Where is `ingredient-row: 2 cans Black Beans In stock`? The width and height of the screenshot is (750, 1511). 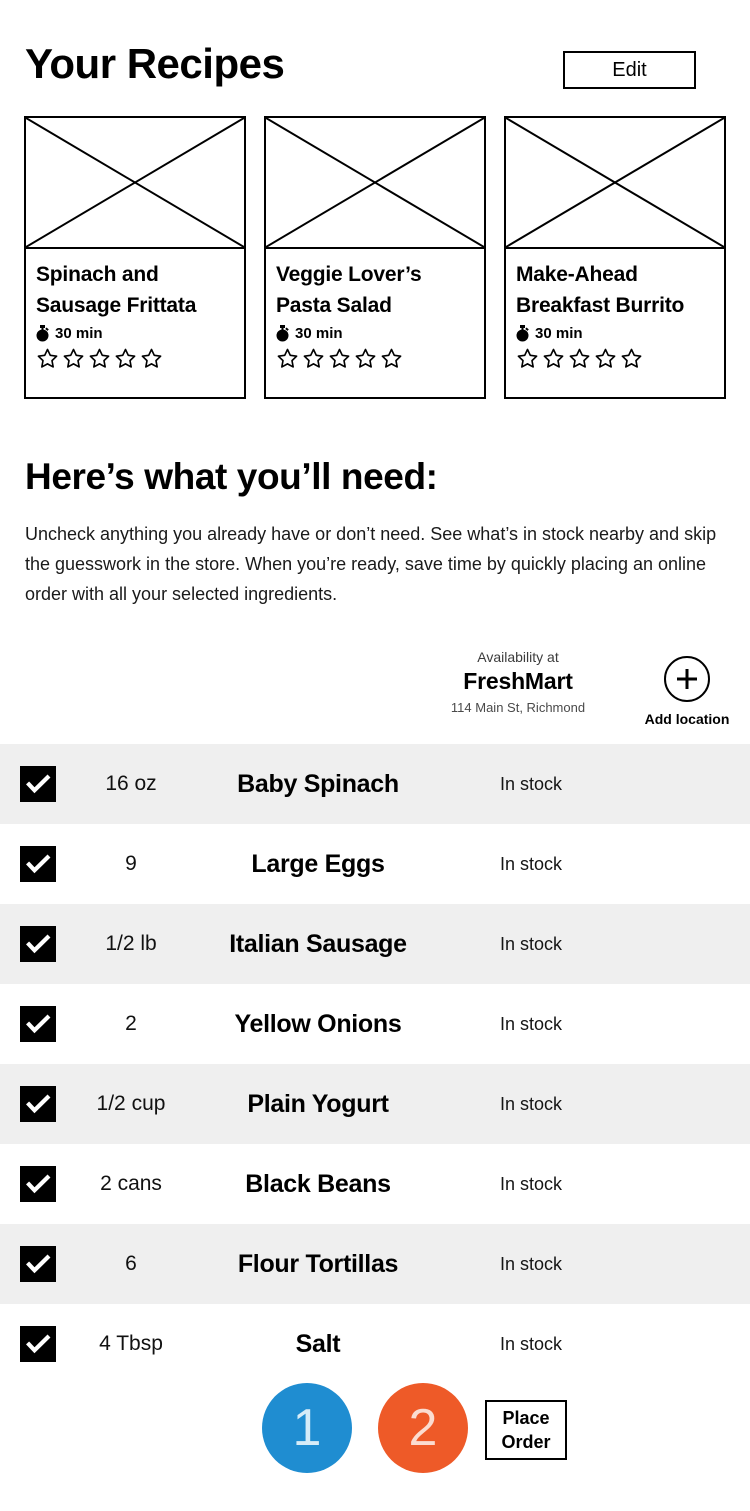
ingredient-row: 2 cans Black Beans In stock is located at coordinates (375, 1184).